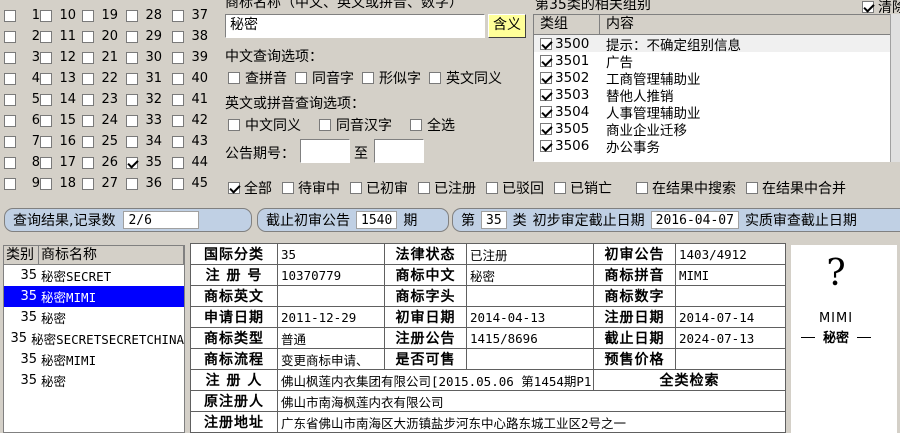 The width and height of the screenshot is (900, 433). Describe the element at coordinates (100, 36) in the screenshot. I see `class-checkbox: 20` at that location.